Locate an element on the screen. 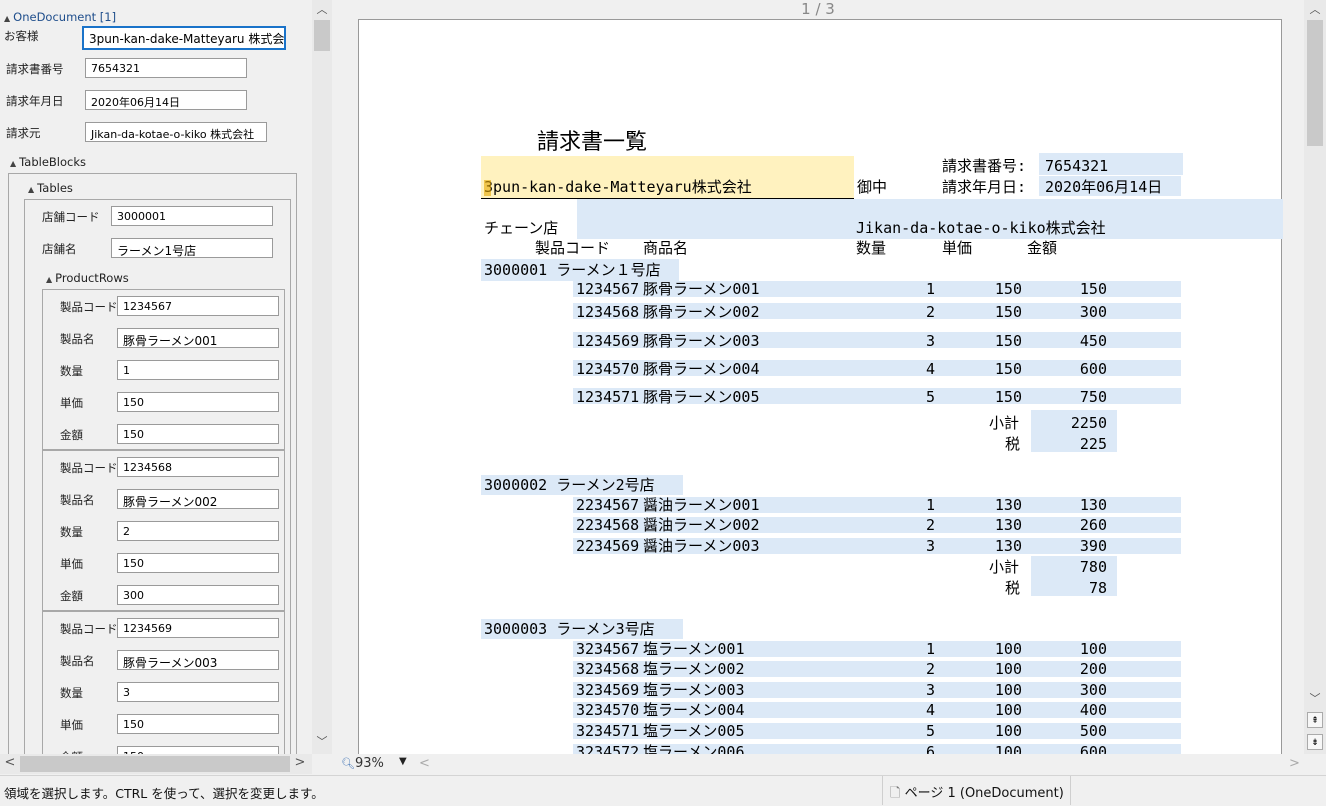  tax-value: 78 is located at coordinates (1097, 588).